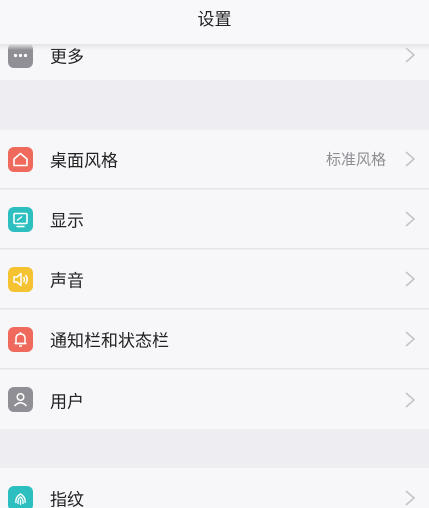 This screenshot has width=429, height=508. I want to click on settings-item-fingerprint: 指纹, so click(214, 488).